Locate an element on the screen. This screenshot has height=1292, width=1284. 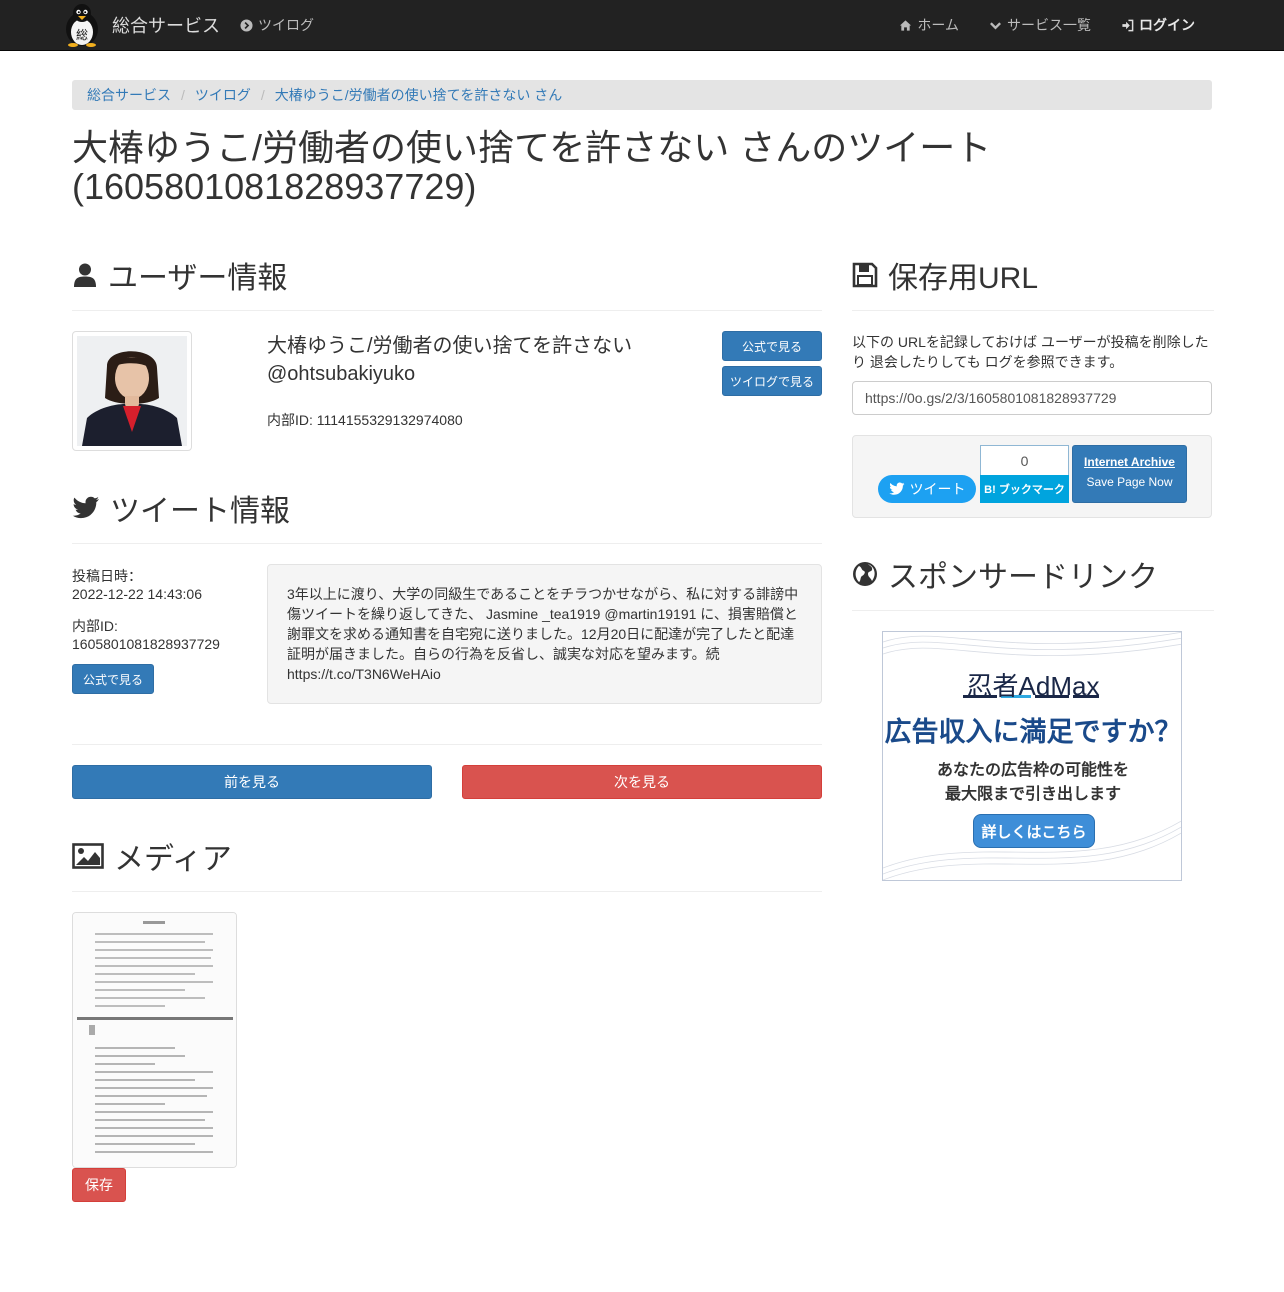
user-official-button: 公式で見る is located at coordinates (772, 346).